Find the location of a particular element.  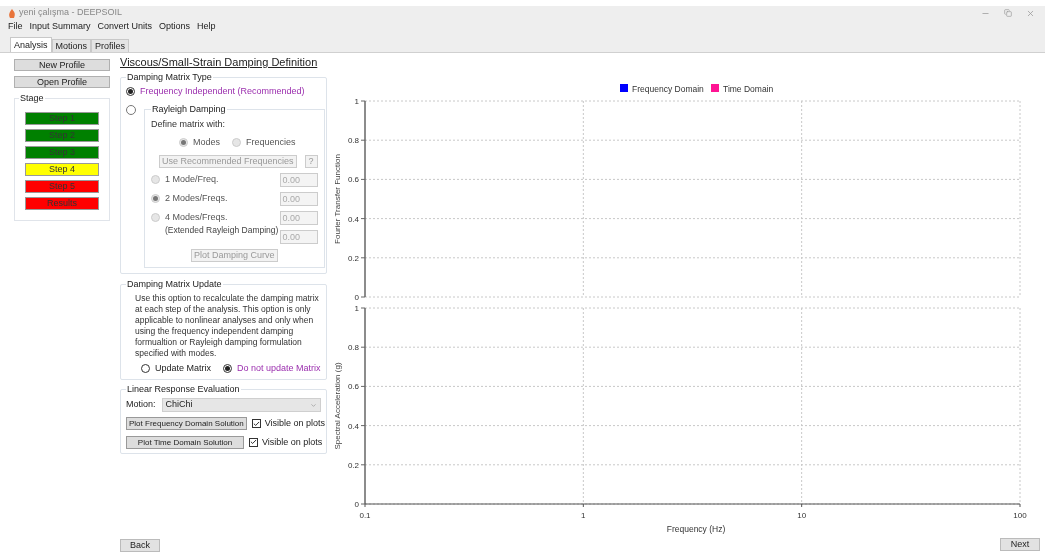

flame-icon is located at coordinates (12, 13).